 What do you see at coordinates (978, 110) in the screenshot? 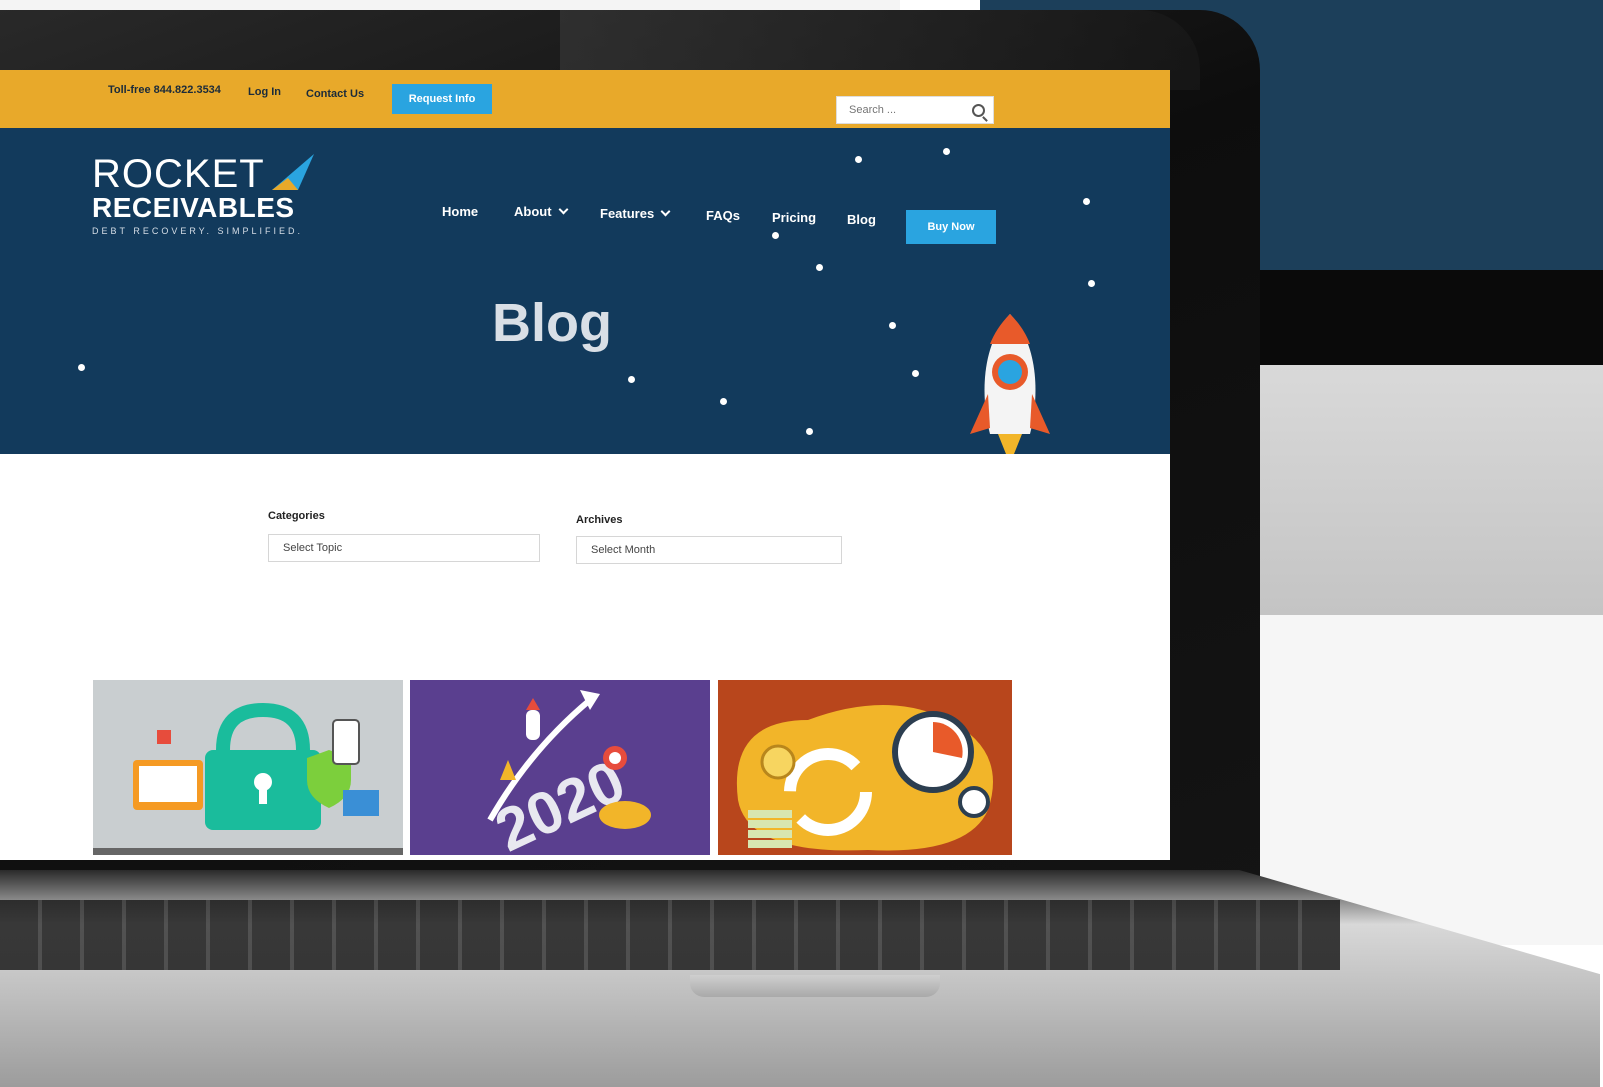
I see `search-icon` at bounding box center [978, 110].